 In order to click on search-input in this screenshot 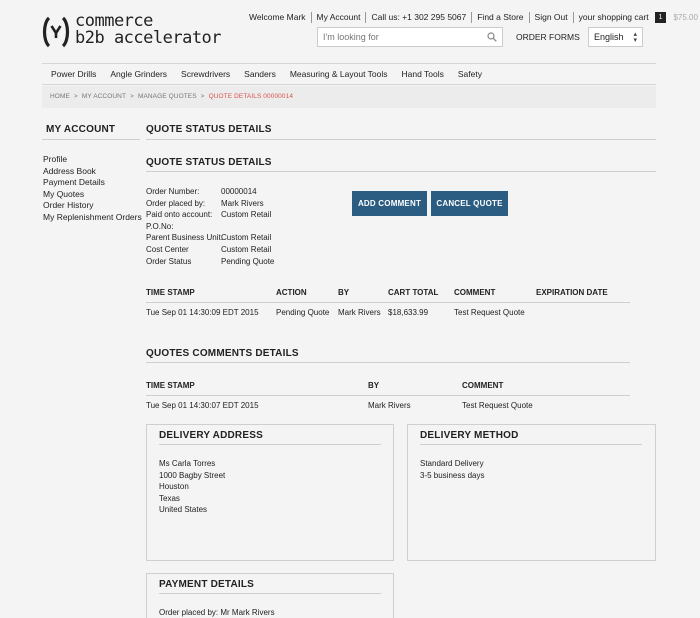, I will do `click(398, 37)`.